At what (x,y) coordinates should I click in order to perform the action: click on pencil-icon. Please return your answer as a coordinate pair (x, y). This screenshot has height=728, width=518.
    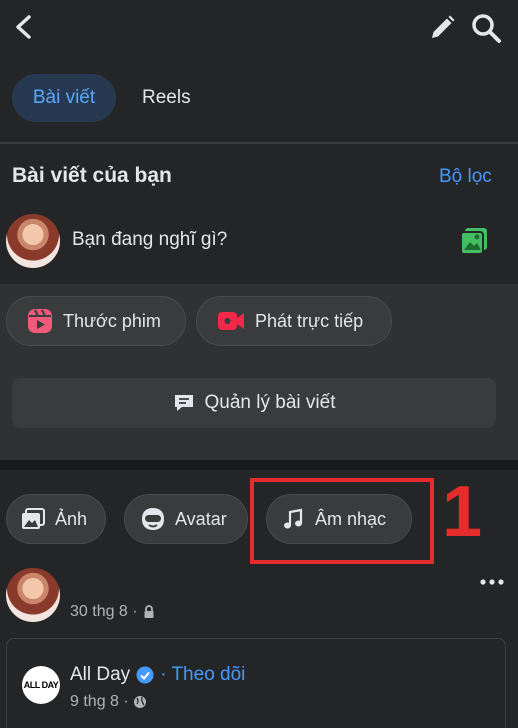
    Looking at the image, I should click on (442, 28).